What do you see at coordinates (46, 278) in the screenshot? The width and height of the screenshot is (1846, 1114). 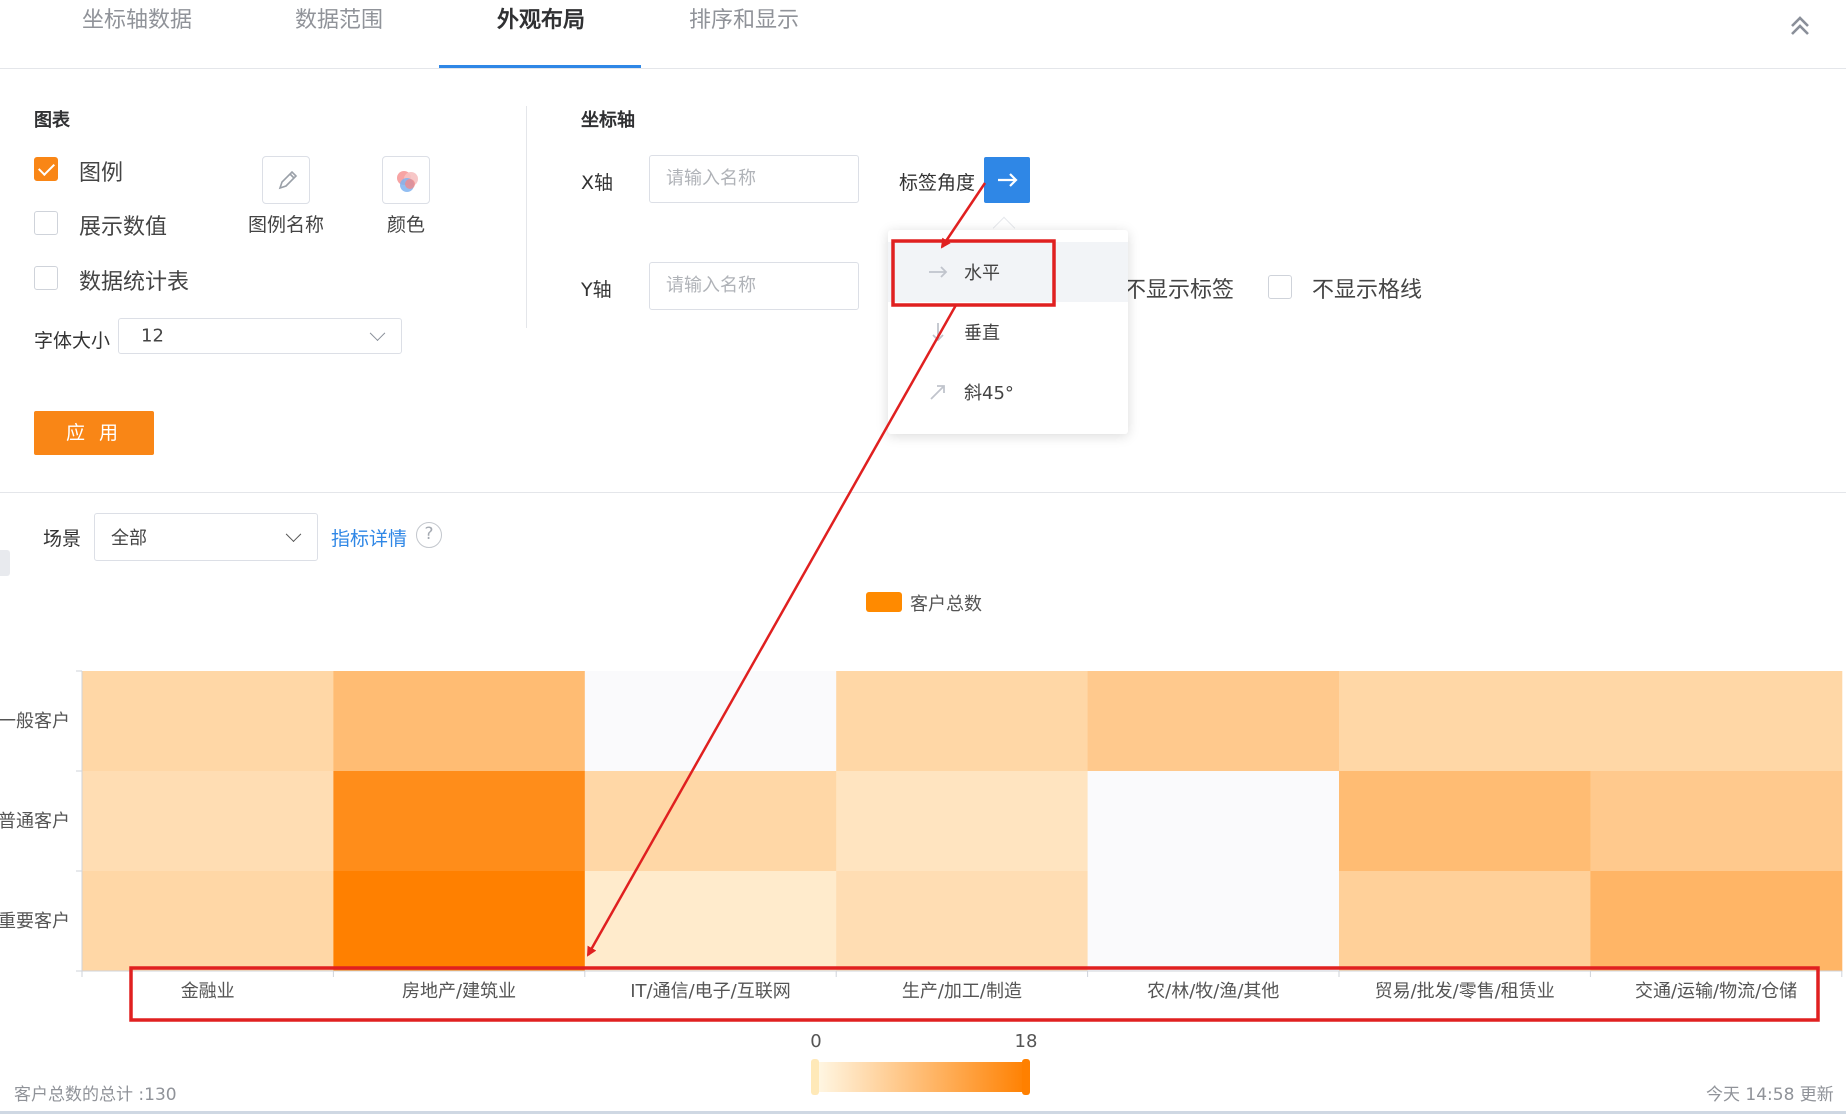 I see `stats-table-checkbox` at bounding box center [46, 278].